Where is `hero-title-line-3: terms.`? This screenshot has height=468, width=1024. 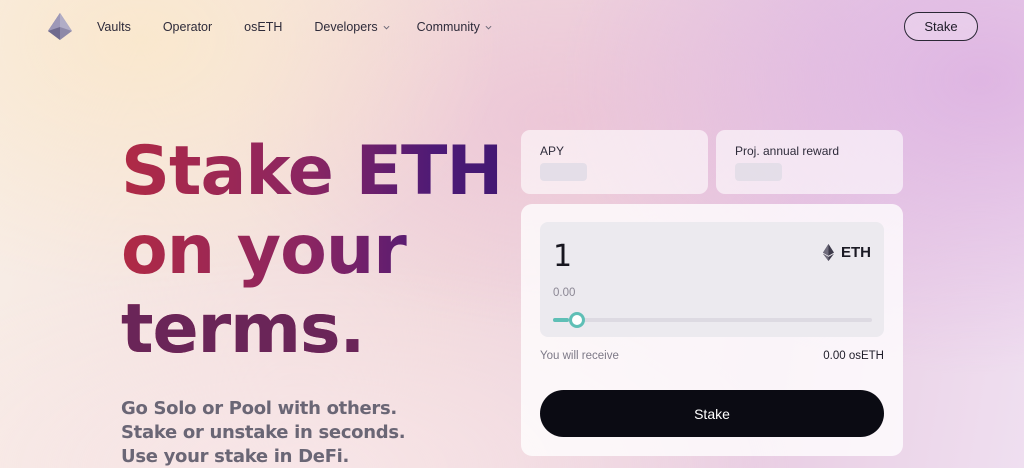
hero-title-line-3: terms. is located at coordinates (243, 329).